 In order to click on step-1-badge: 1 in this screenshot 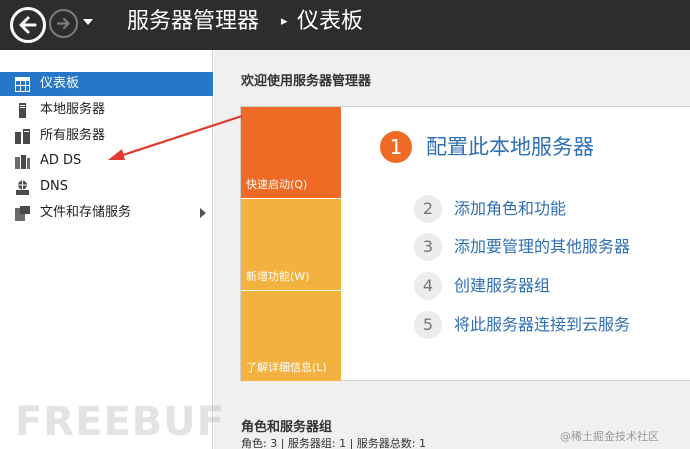, I will do `click(396, 147)`.